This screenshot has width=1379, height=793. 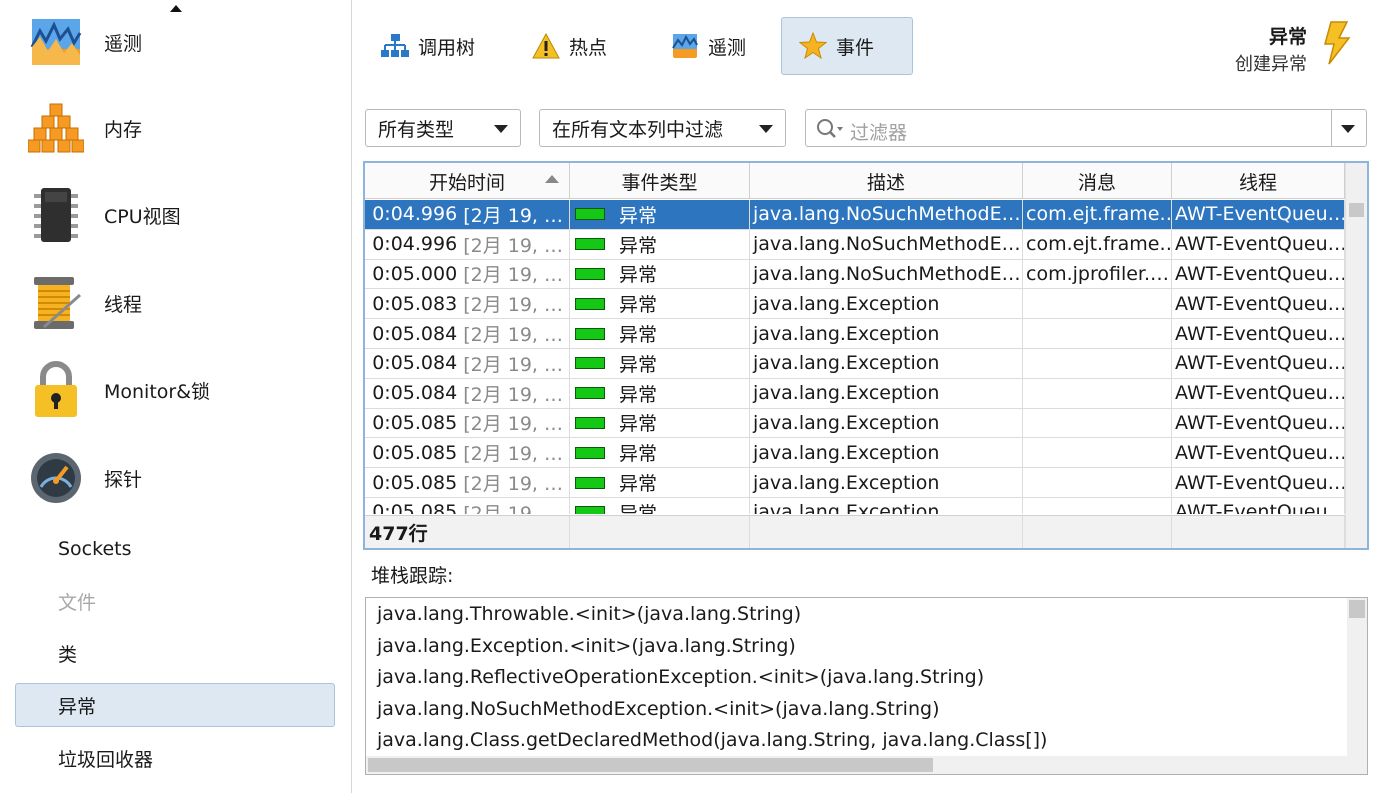 What do you see at coordinates (886, 181) in the screenshot?
I see `column-header-description: 描述` at bounding box center [886, 181].